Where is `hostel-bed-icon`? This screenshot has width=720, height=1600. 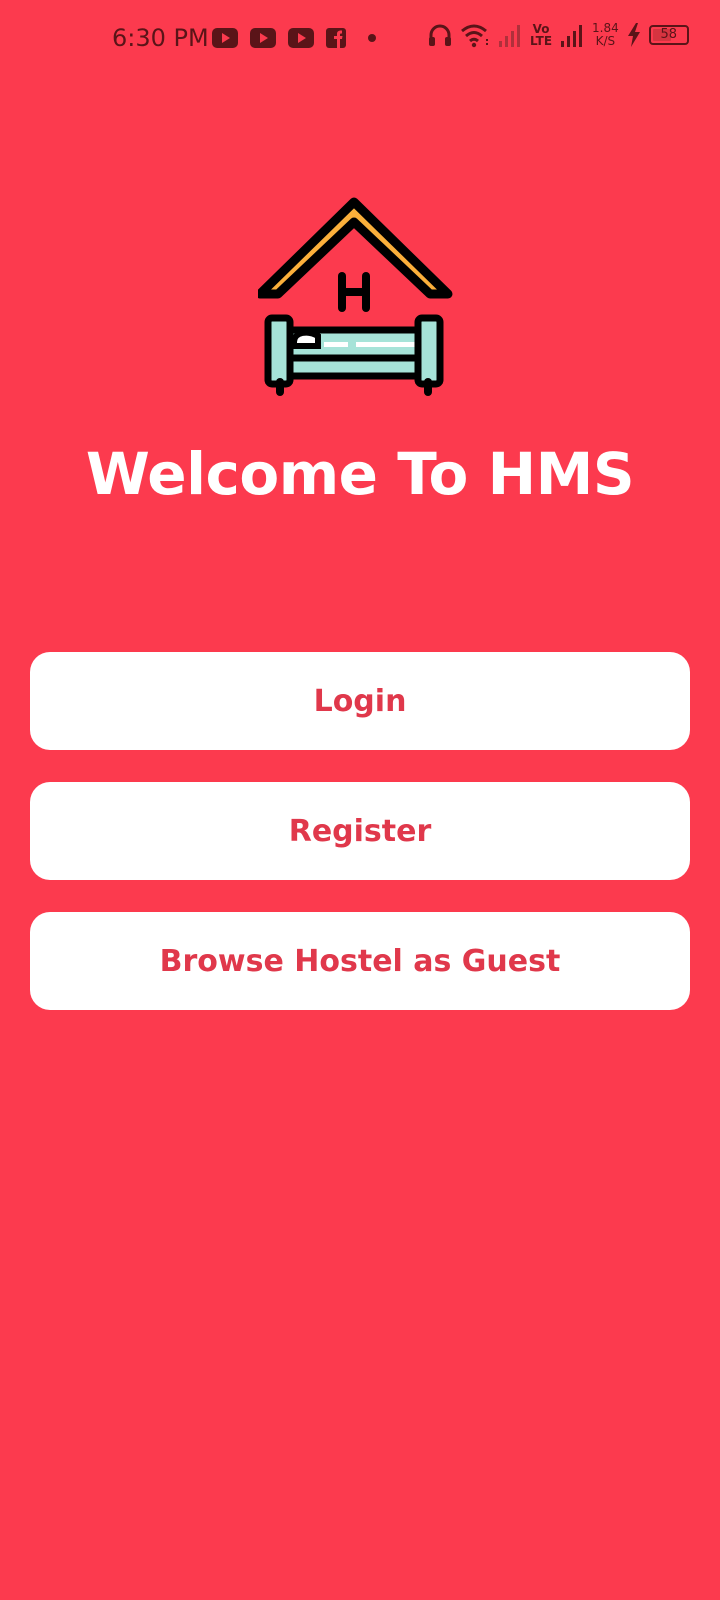 hostel-bed-icon is located at coordinates (355, 296).